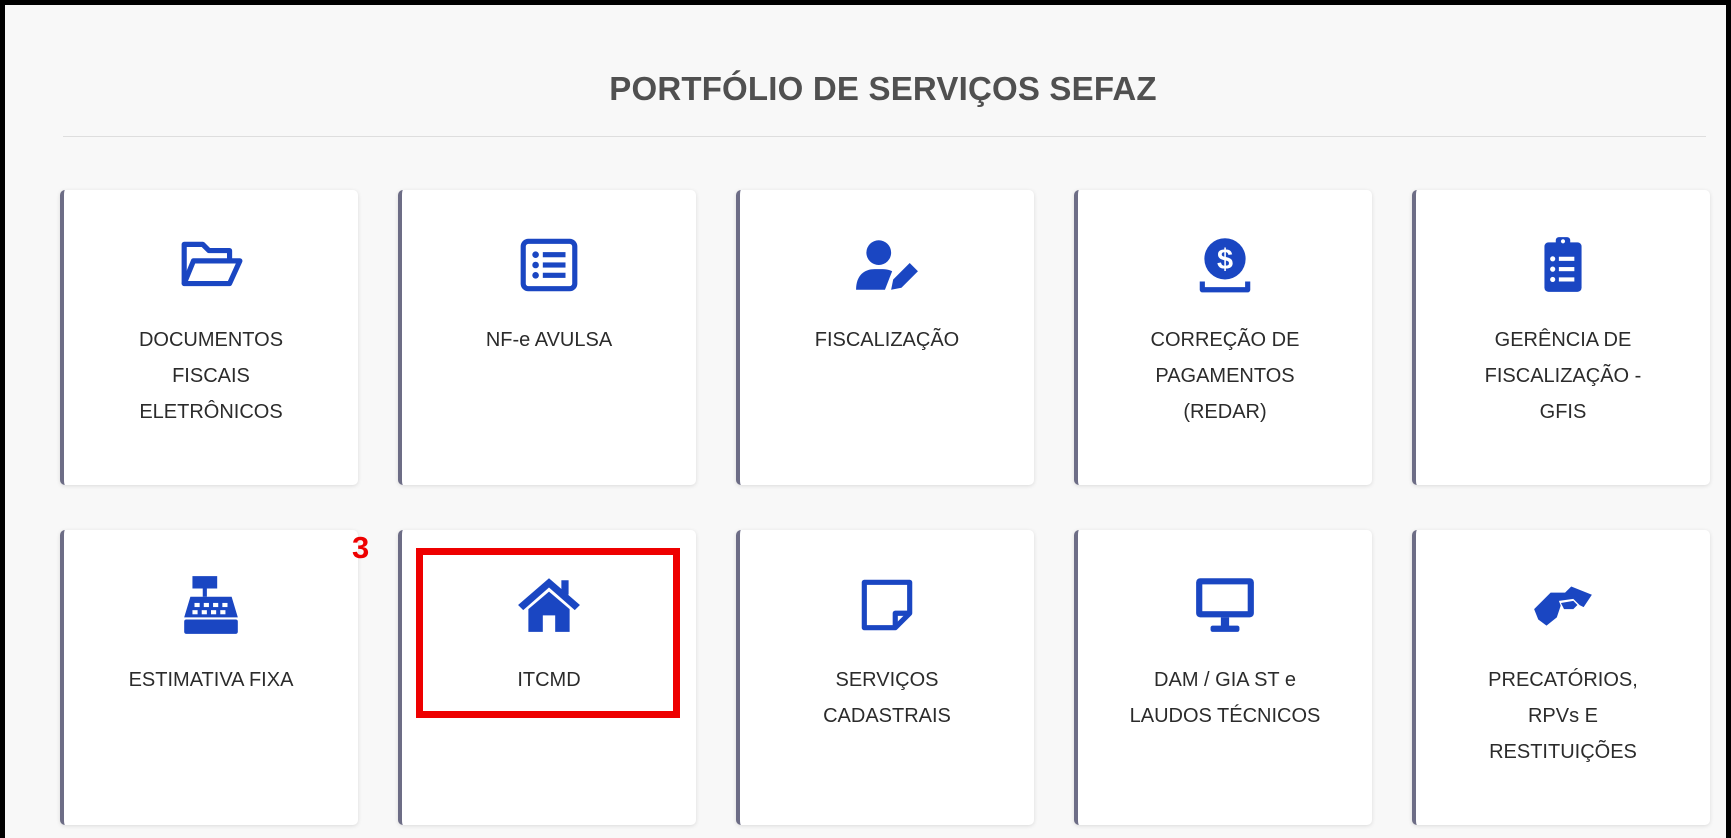  Describe the element at coordinates (361, 547) in the screenshot. I see `annotation-number: 3` at that location.